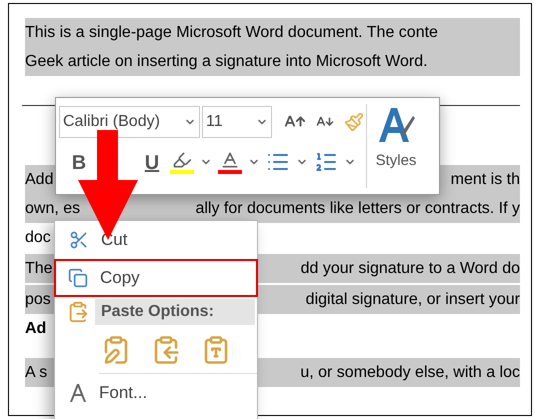 The height and width of the screenshot is (419, 535). Describe the element at coordinates (396, 138) in the screenshot. I see `styles-button: Styles` at that location.